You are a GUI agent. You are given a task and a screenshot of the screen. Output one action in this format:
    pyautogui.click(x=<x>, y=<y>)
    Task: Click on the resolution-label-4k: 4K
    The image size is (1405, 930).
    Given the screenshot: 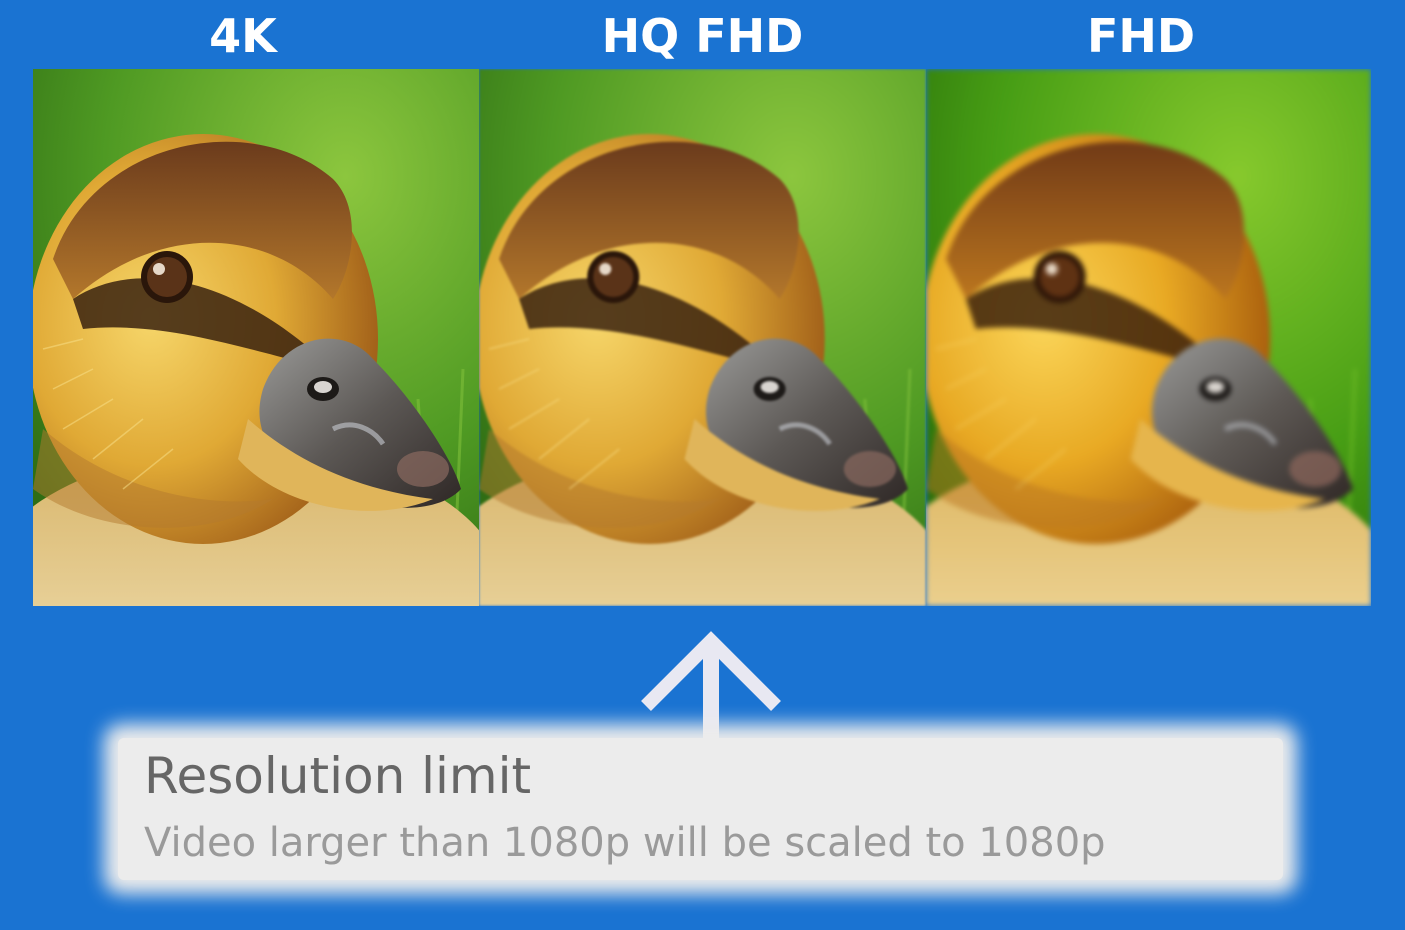 What is the action you would take?
    pyautogui.click(x=243, y=36)
    